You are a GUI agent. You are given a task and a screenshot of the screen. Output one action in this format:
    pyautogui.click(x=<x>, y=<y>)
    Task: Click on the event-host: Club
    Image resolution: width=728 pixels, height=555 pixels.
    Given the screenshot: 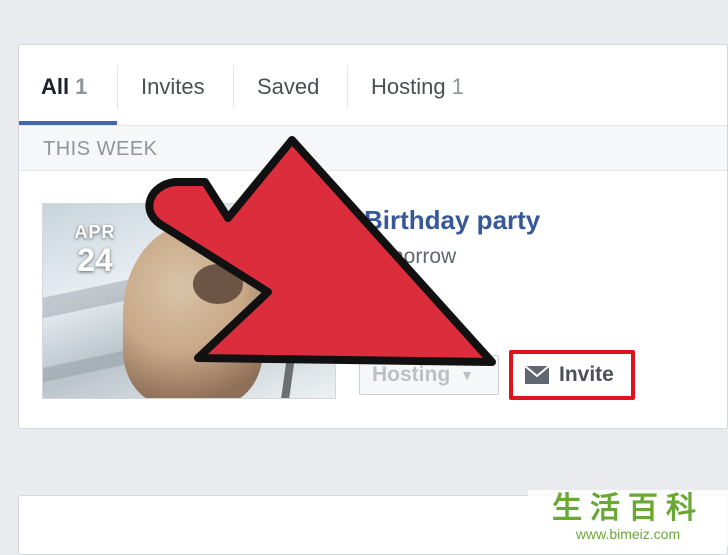 What is the action you would take?
    pyautogui.click(x=385, y=287)
    